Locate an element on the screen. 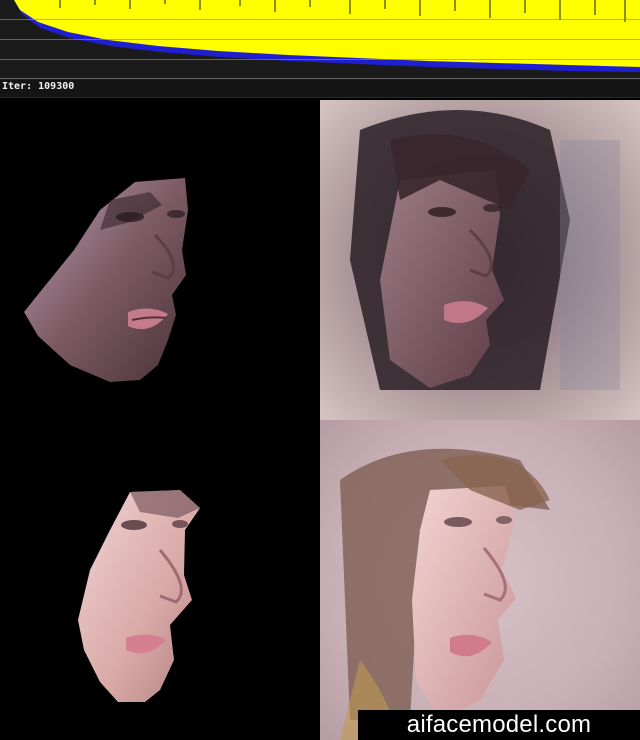 The image size is (640, 740). iter-label: Iter: is located at coordinates (17, 86).